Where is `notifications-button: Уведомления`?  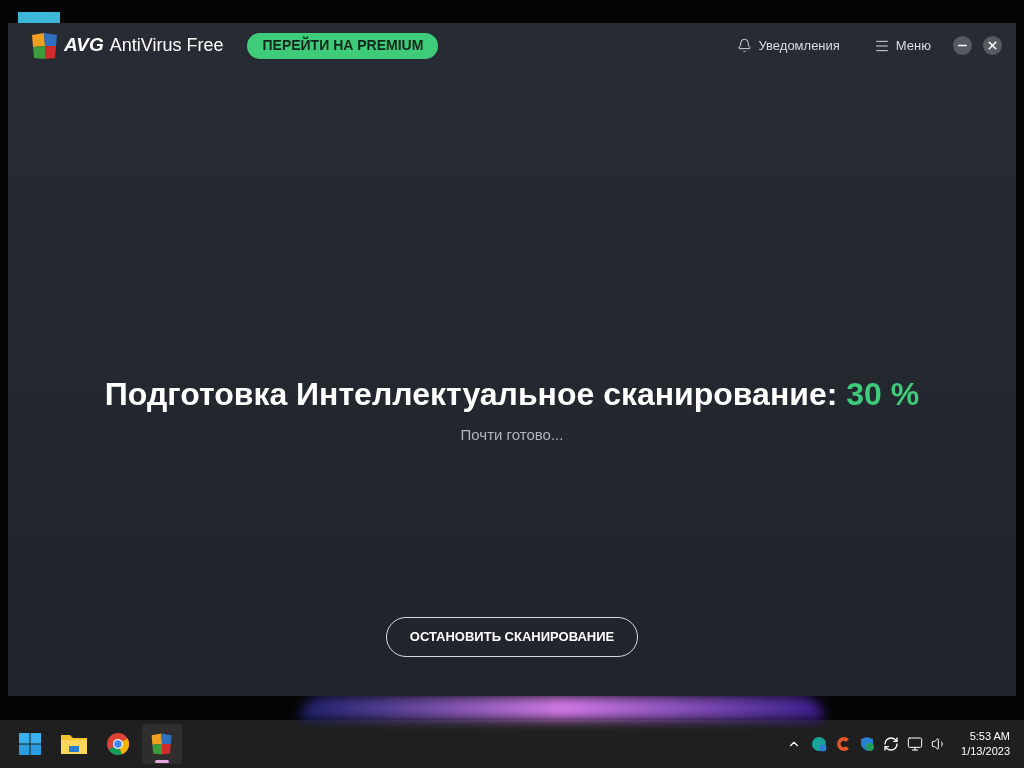 notifications-button: Уведомления is located at coordinates (788, 45).